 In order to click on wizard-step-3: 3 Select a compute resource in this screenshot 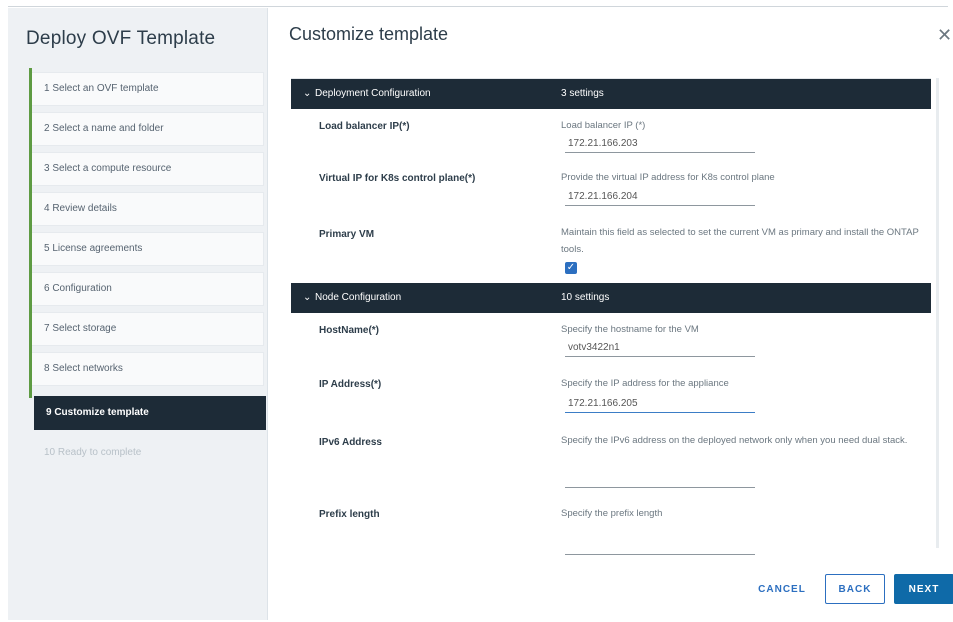, I will do `click(148, 169)`.